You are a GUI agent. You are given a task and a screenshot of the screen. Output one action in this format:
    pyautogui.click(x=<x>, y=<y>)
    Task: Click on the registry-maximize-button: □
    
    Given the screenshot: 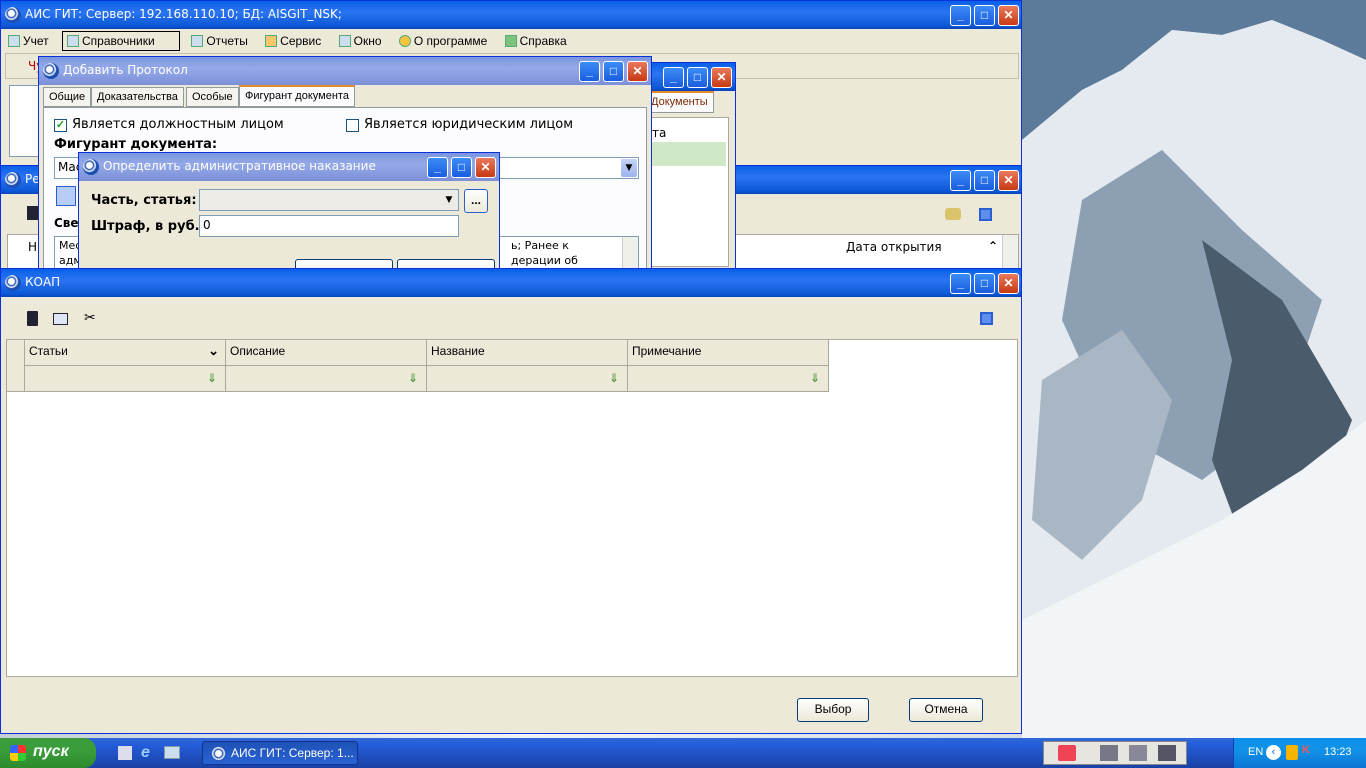 What is the action you would take?
    pyautogui.click(x=984, y=180)
    